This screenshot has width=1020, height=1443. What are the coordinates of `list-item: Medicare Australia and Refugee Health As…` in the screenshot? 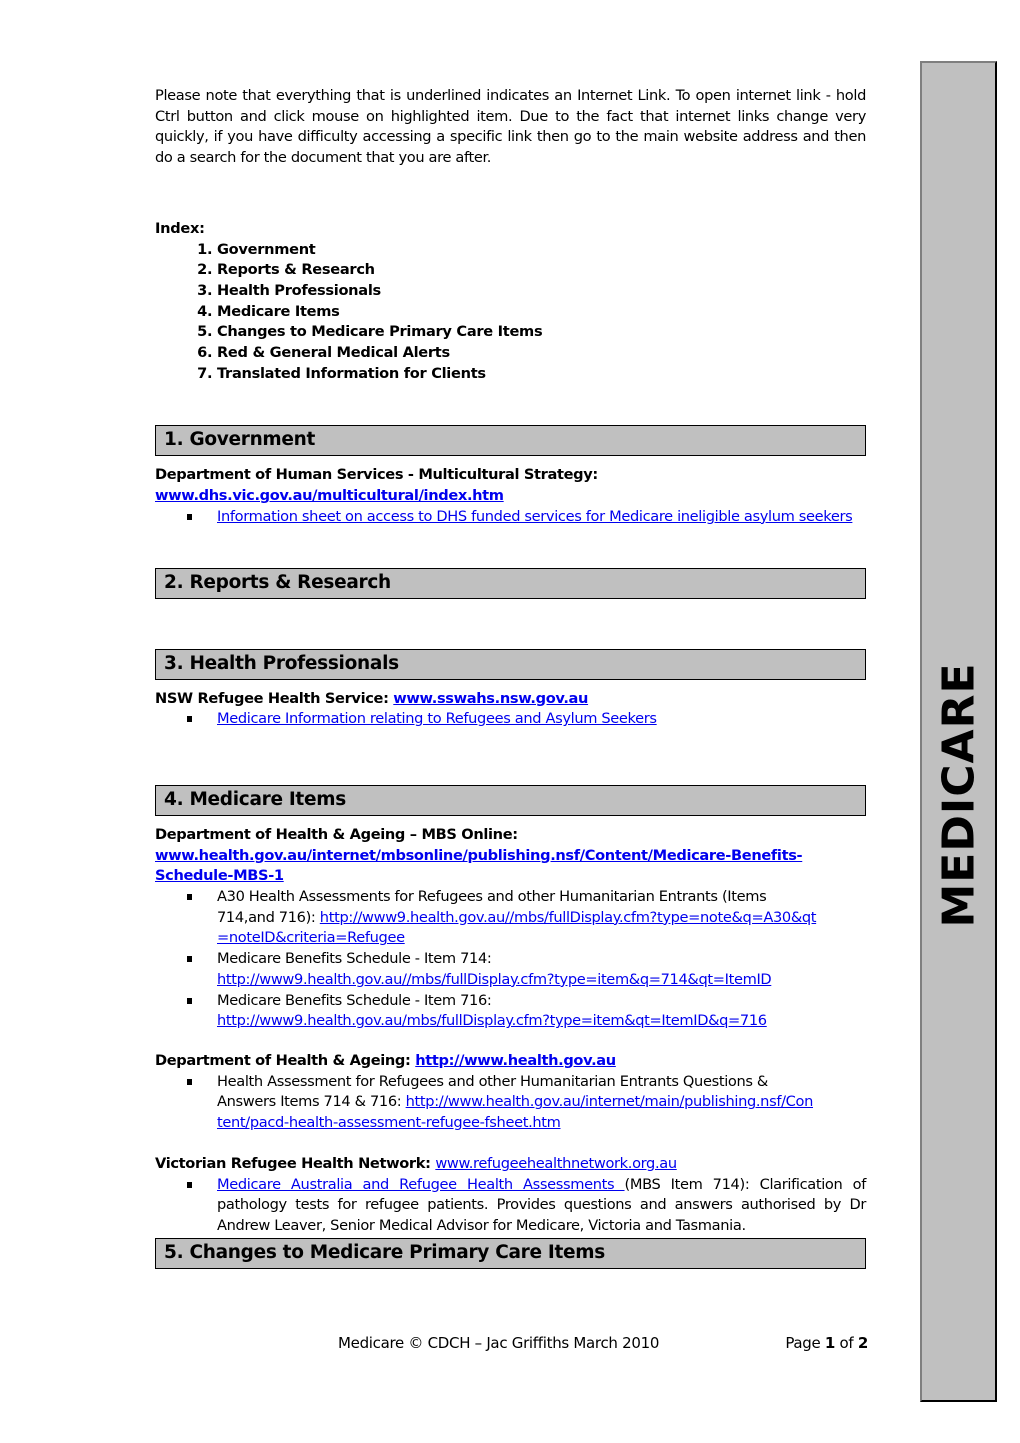 It's located at (526, 1206).